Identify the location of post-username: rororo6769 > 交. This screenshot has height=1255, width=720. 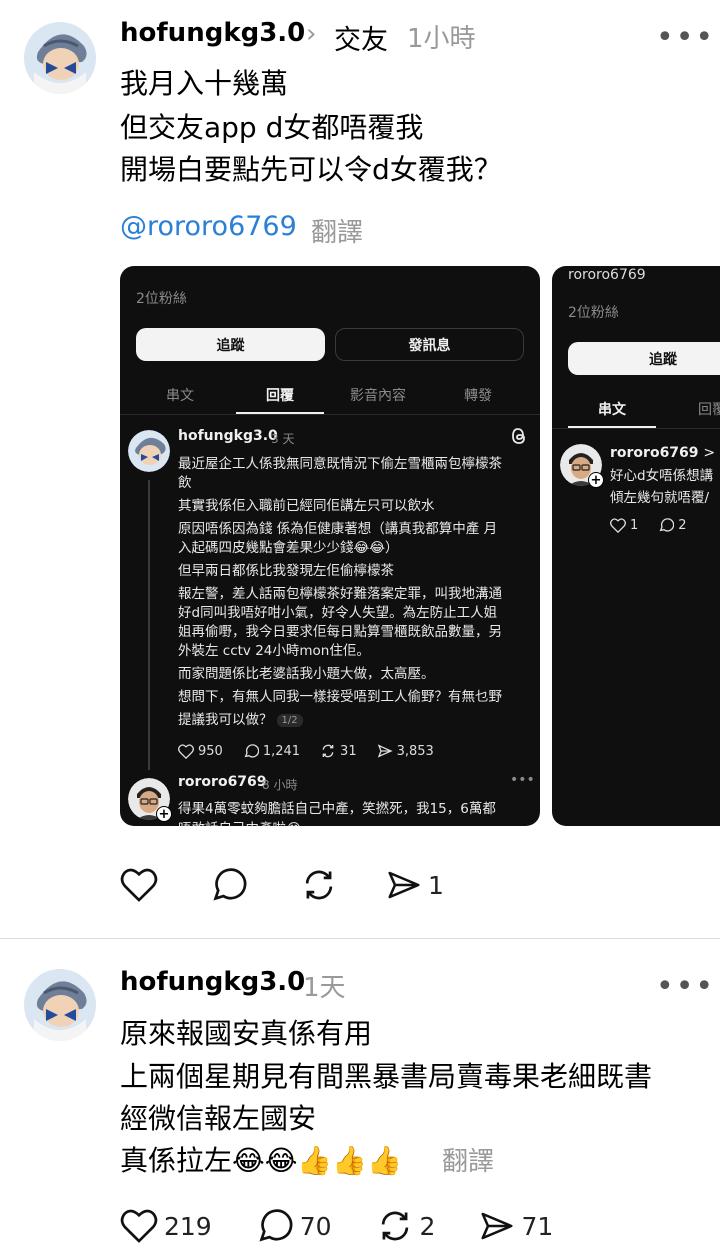
(665, 452).